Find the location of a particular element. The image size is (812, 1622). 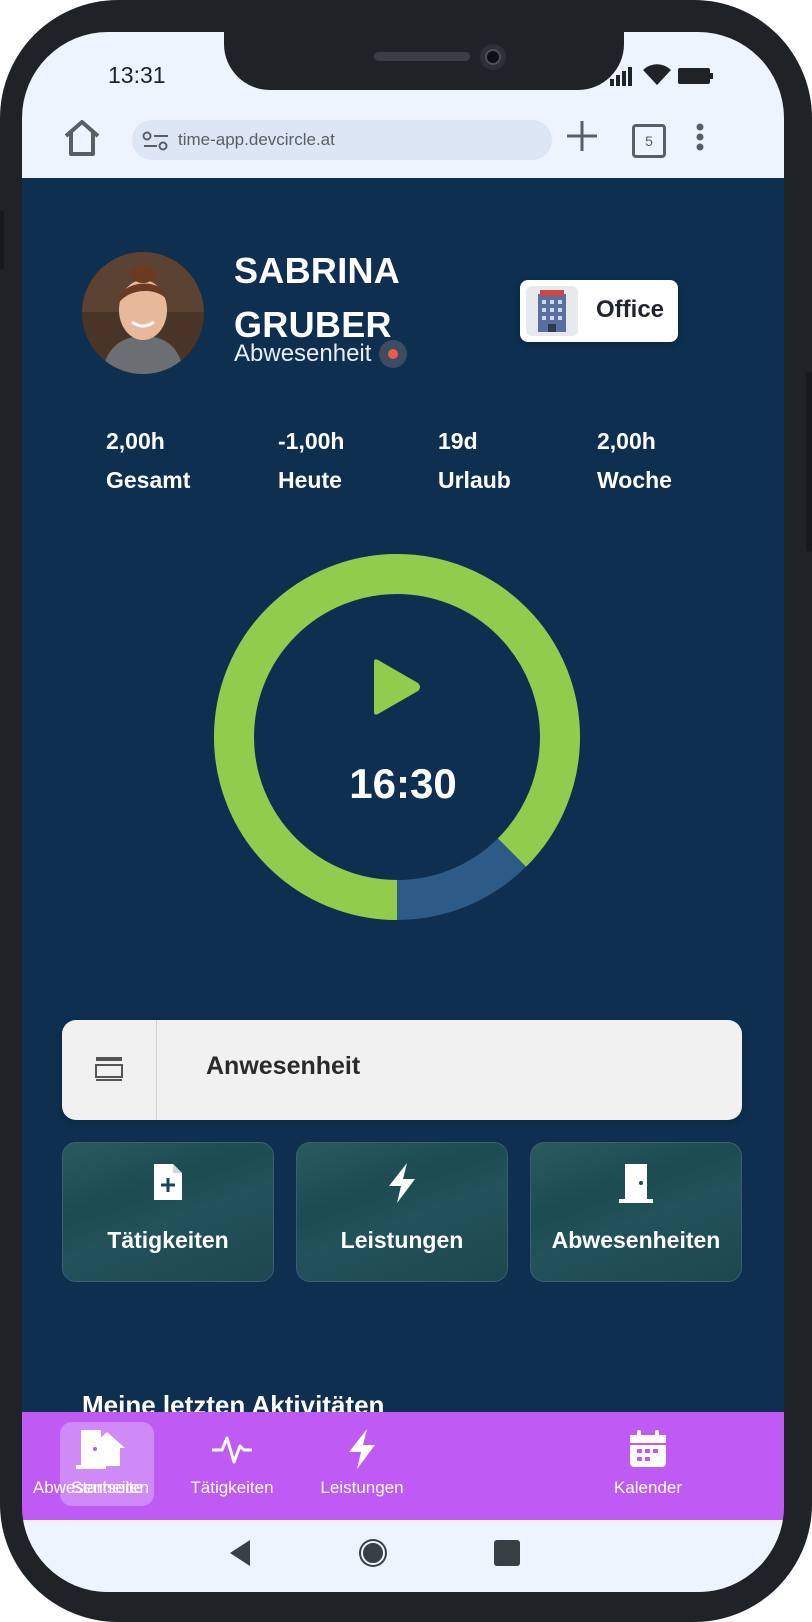

document-add-icon is located at coordinates (168, 1183).